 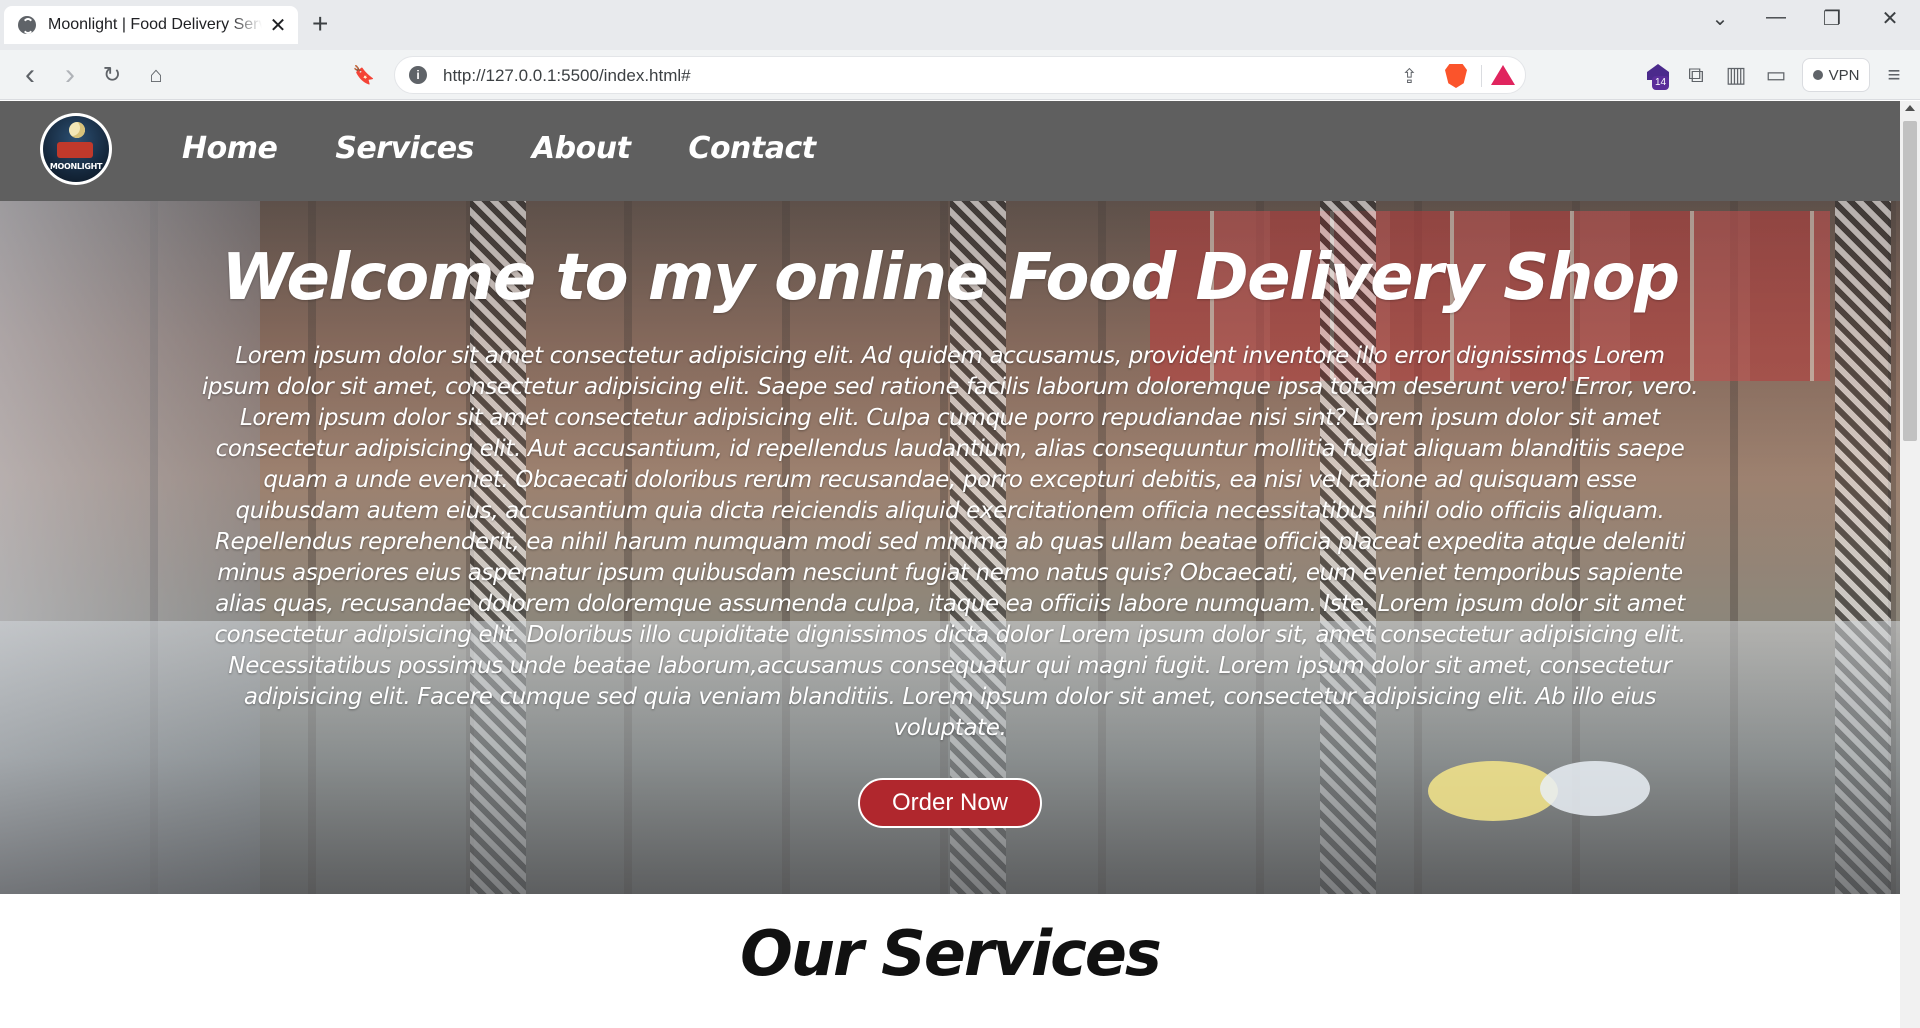 What do you see at coordinates (70, 75) in the screenshot?
I see `forward-icon: ›` at bounding box center [70, 75].